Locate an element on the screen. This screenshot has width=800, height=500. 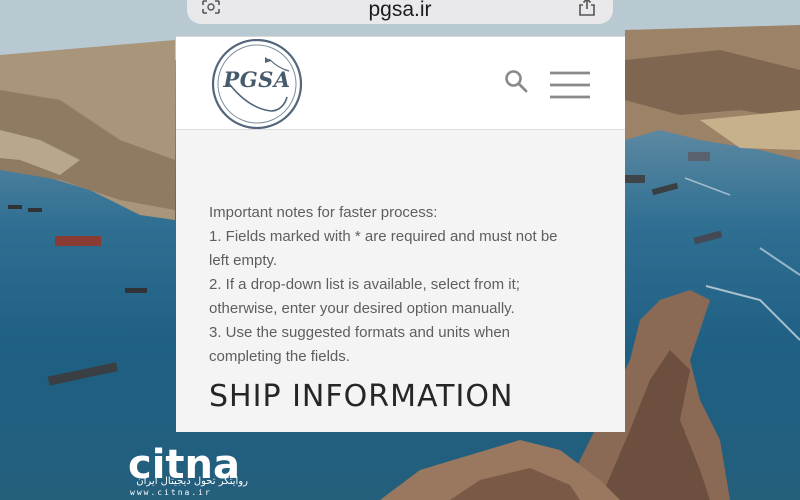
page-settings-icon is located at coordinates (211, 7).